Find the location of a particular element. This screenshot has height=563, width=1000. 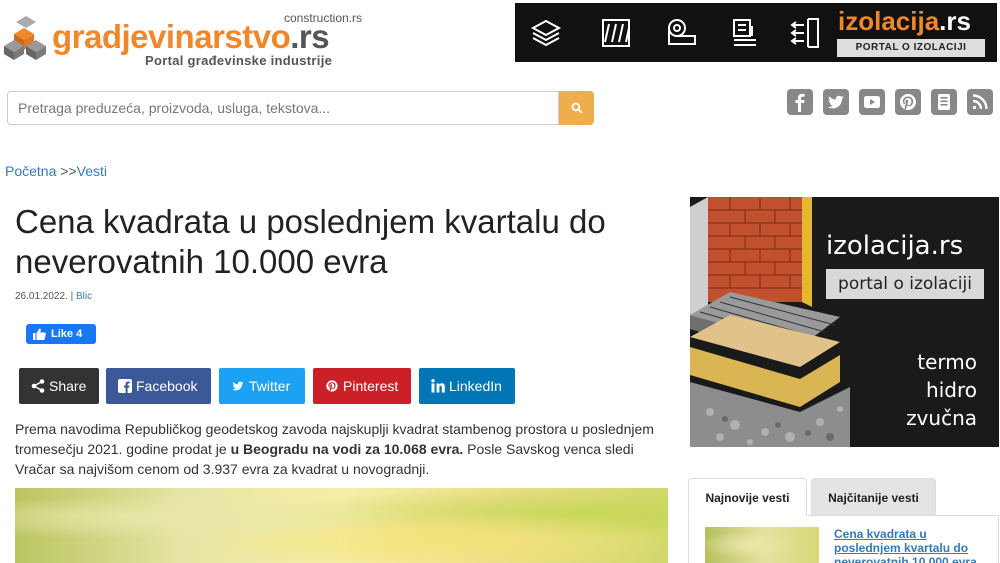

article-date: 26.01.2022. is located at coordinates (41, 296).